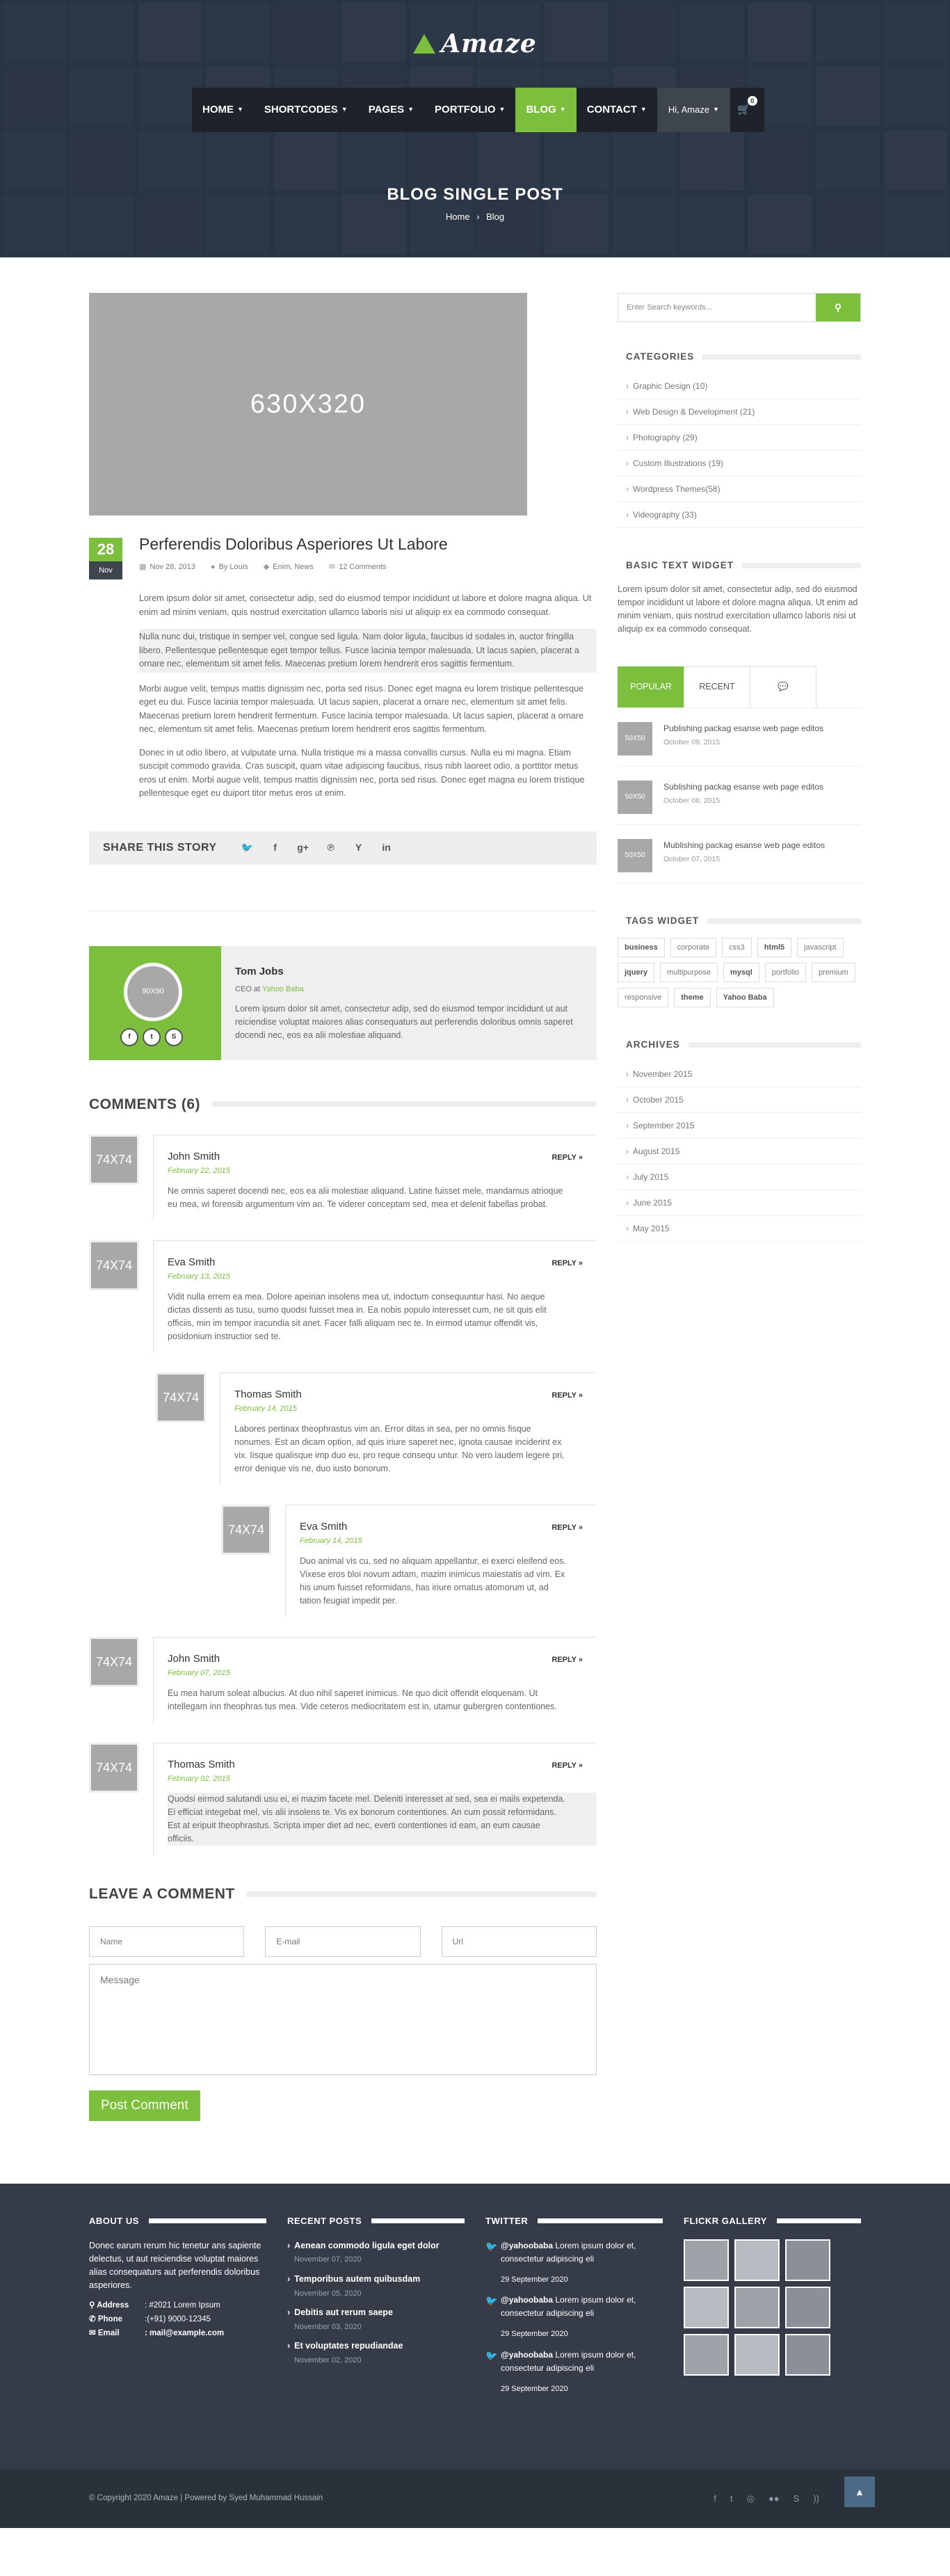 The image size is (950, 2576). I want to click on category-item: Wordpress Themes(58), so click(739, 490).